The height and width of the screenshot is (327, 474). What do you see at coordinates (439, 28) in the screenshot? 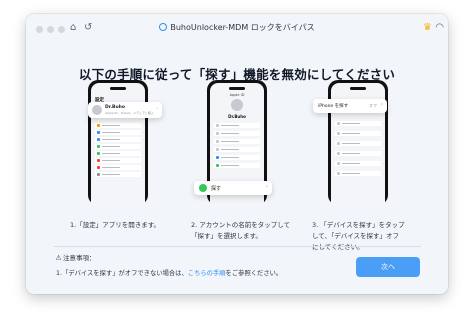
I see `support-headset-icon: ◠` at bounding box center [439, 28].